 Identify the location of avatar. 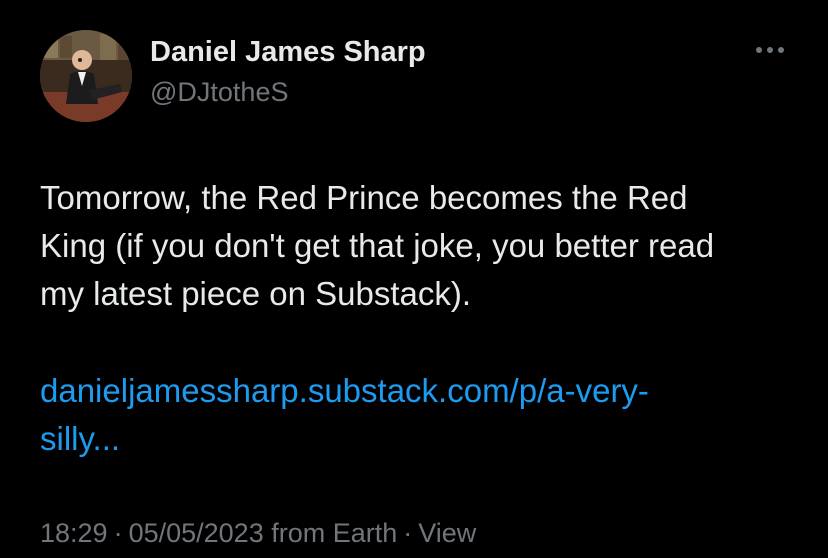
(86, 76).